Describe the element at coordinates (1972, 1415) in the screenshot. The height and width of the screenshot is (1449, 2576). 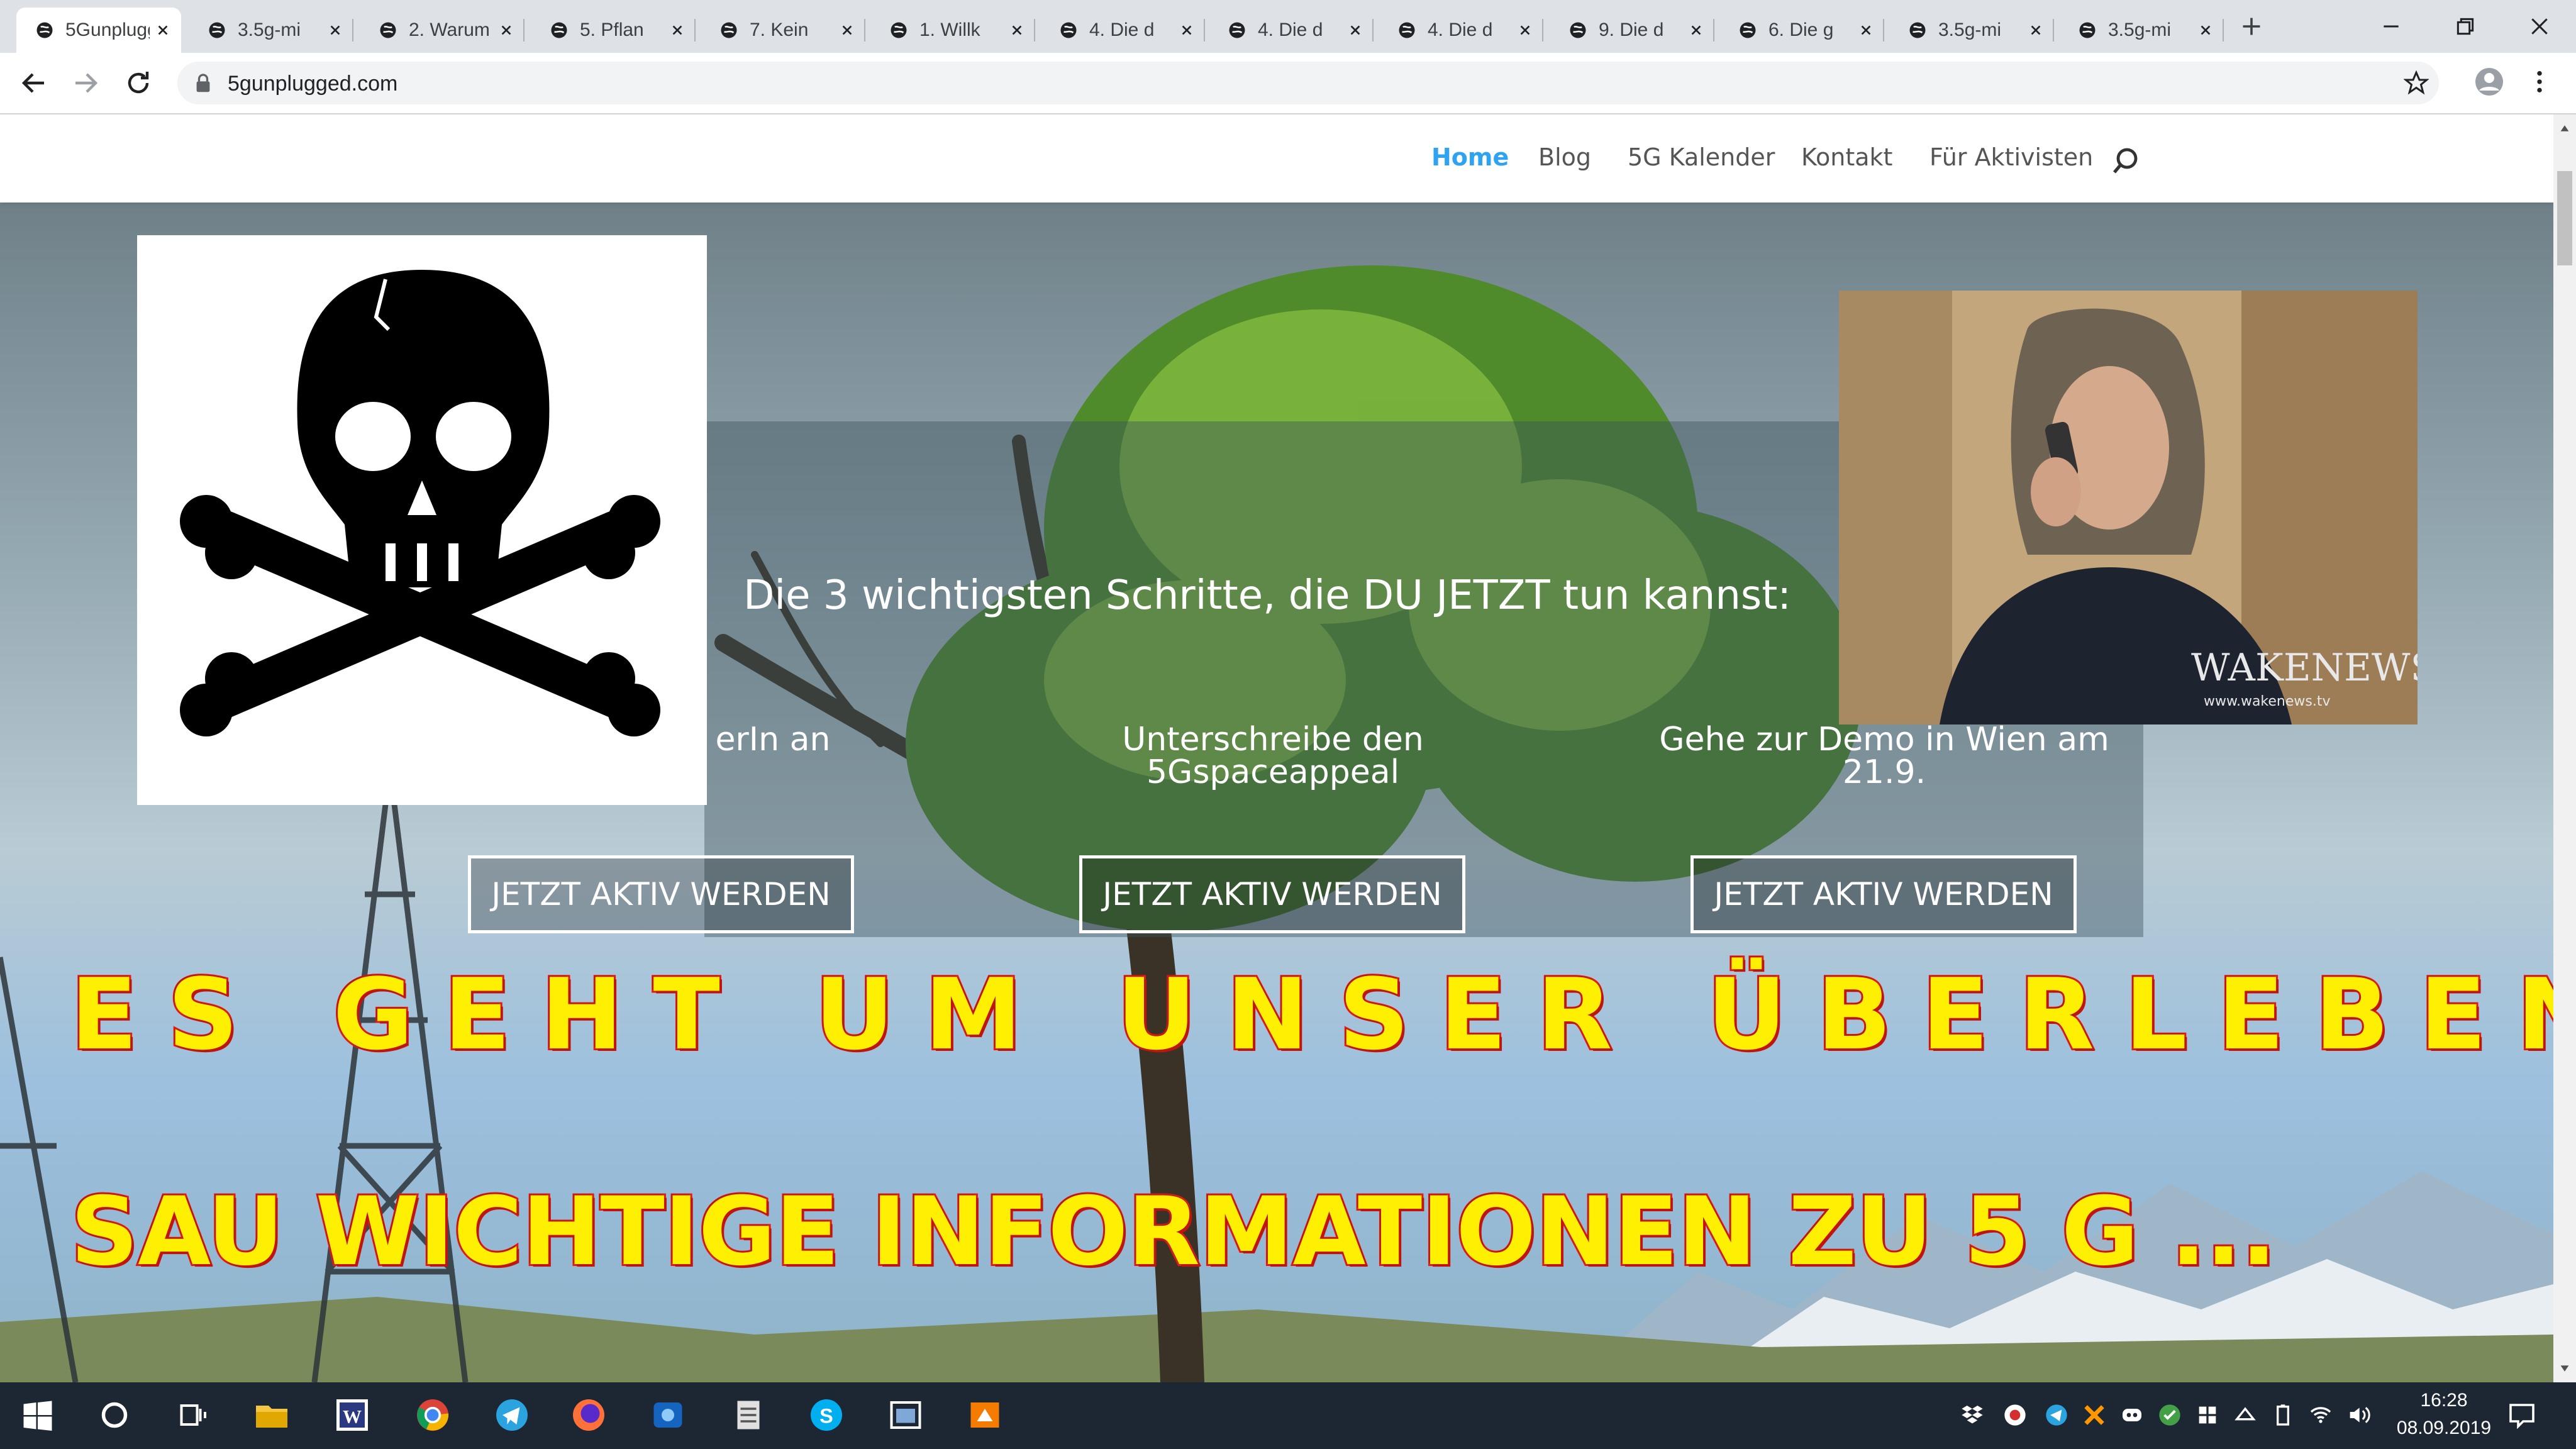
I see `dropbox-tray-icon` at that location.